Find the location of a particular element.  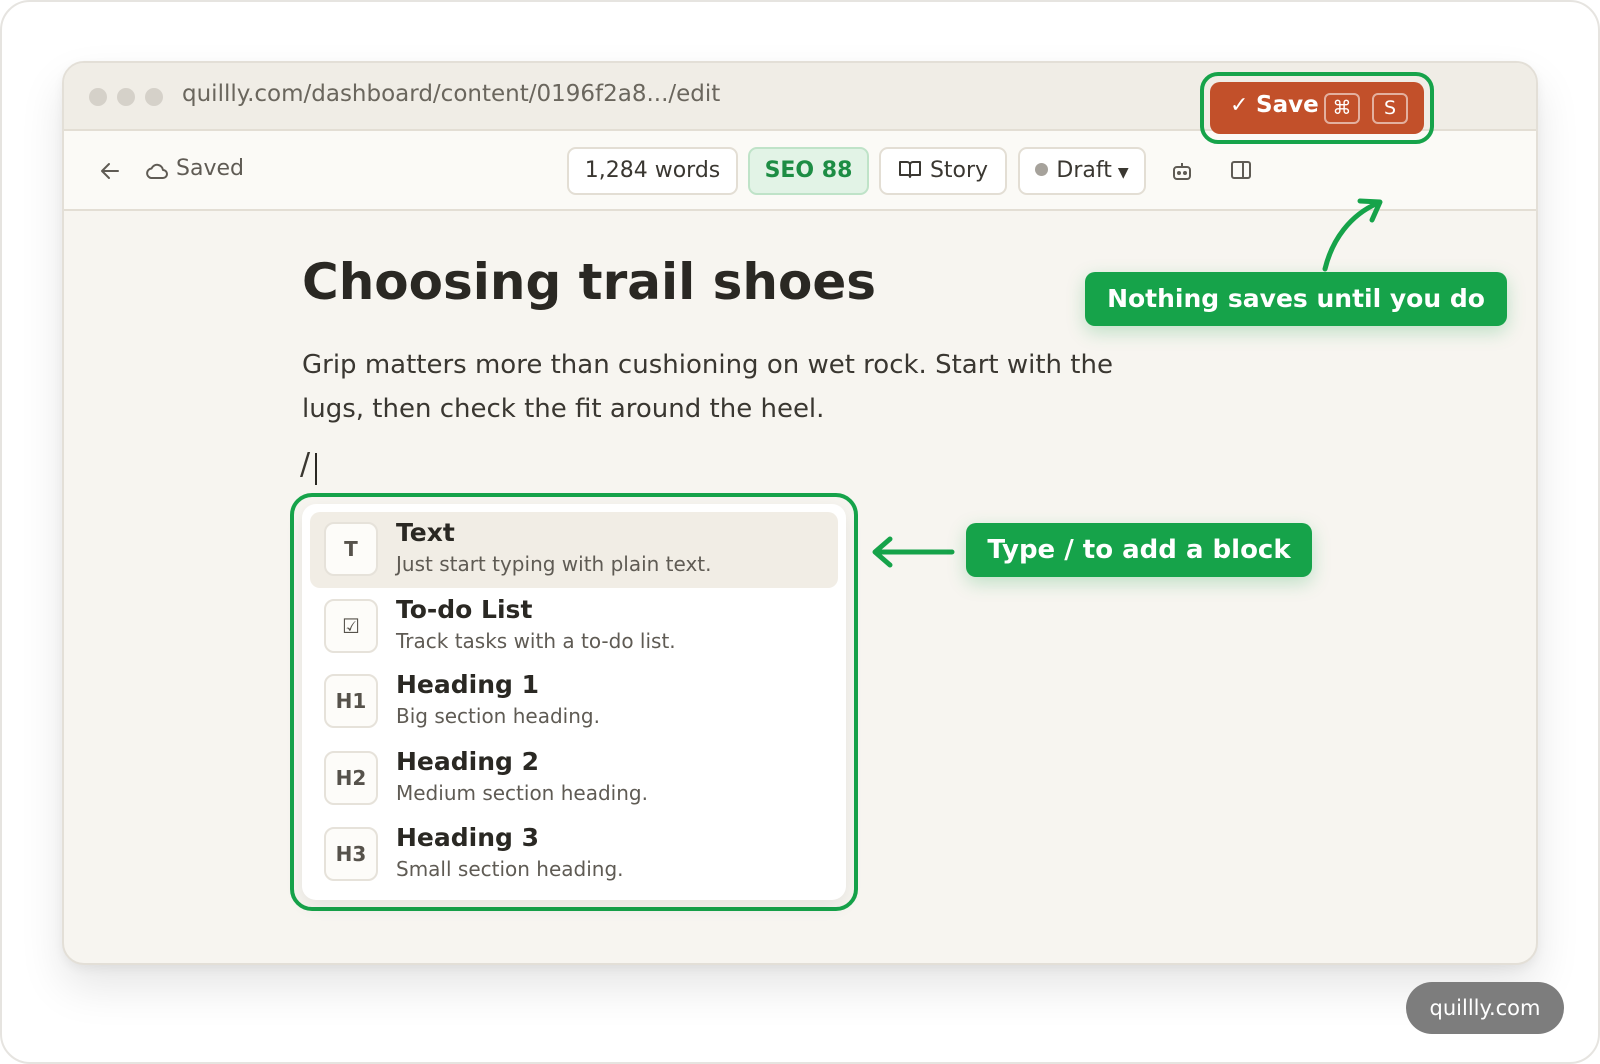

heading-3-icon: H3 is located at coordinates (351, 854).